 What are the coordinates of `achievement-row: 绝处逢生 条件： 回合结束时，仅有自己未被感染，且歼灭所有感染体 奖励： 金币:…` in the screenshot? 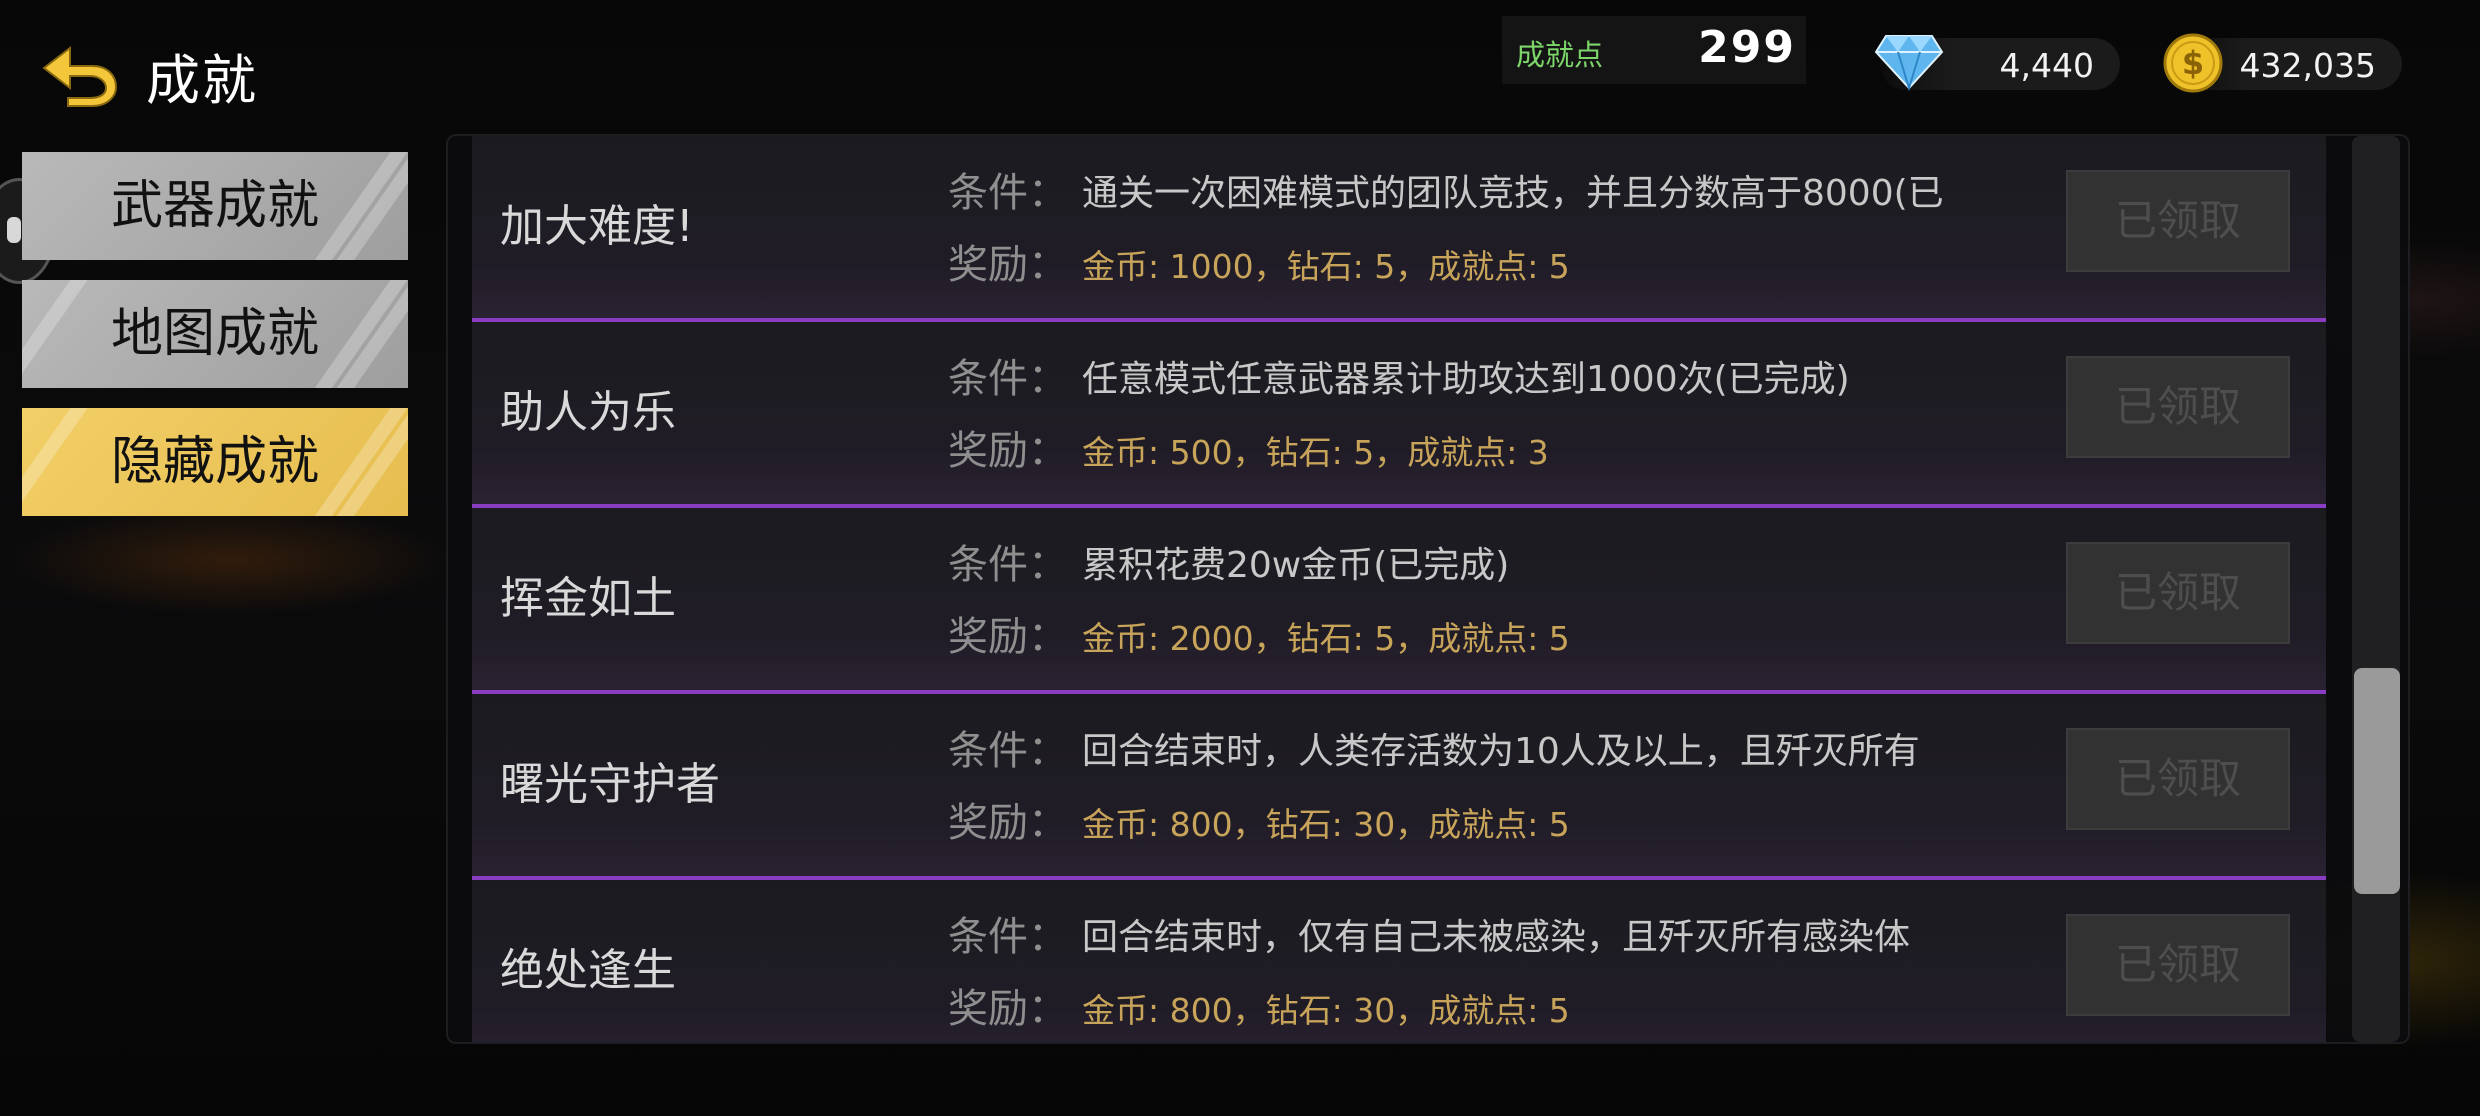 It's located at (1399, 961).